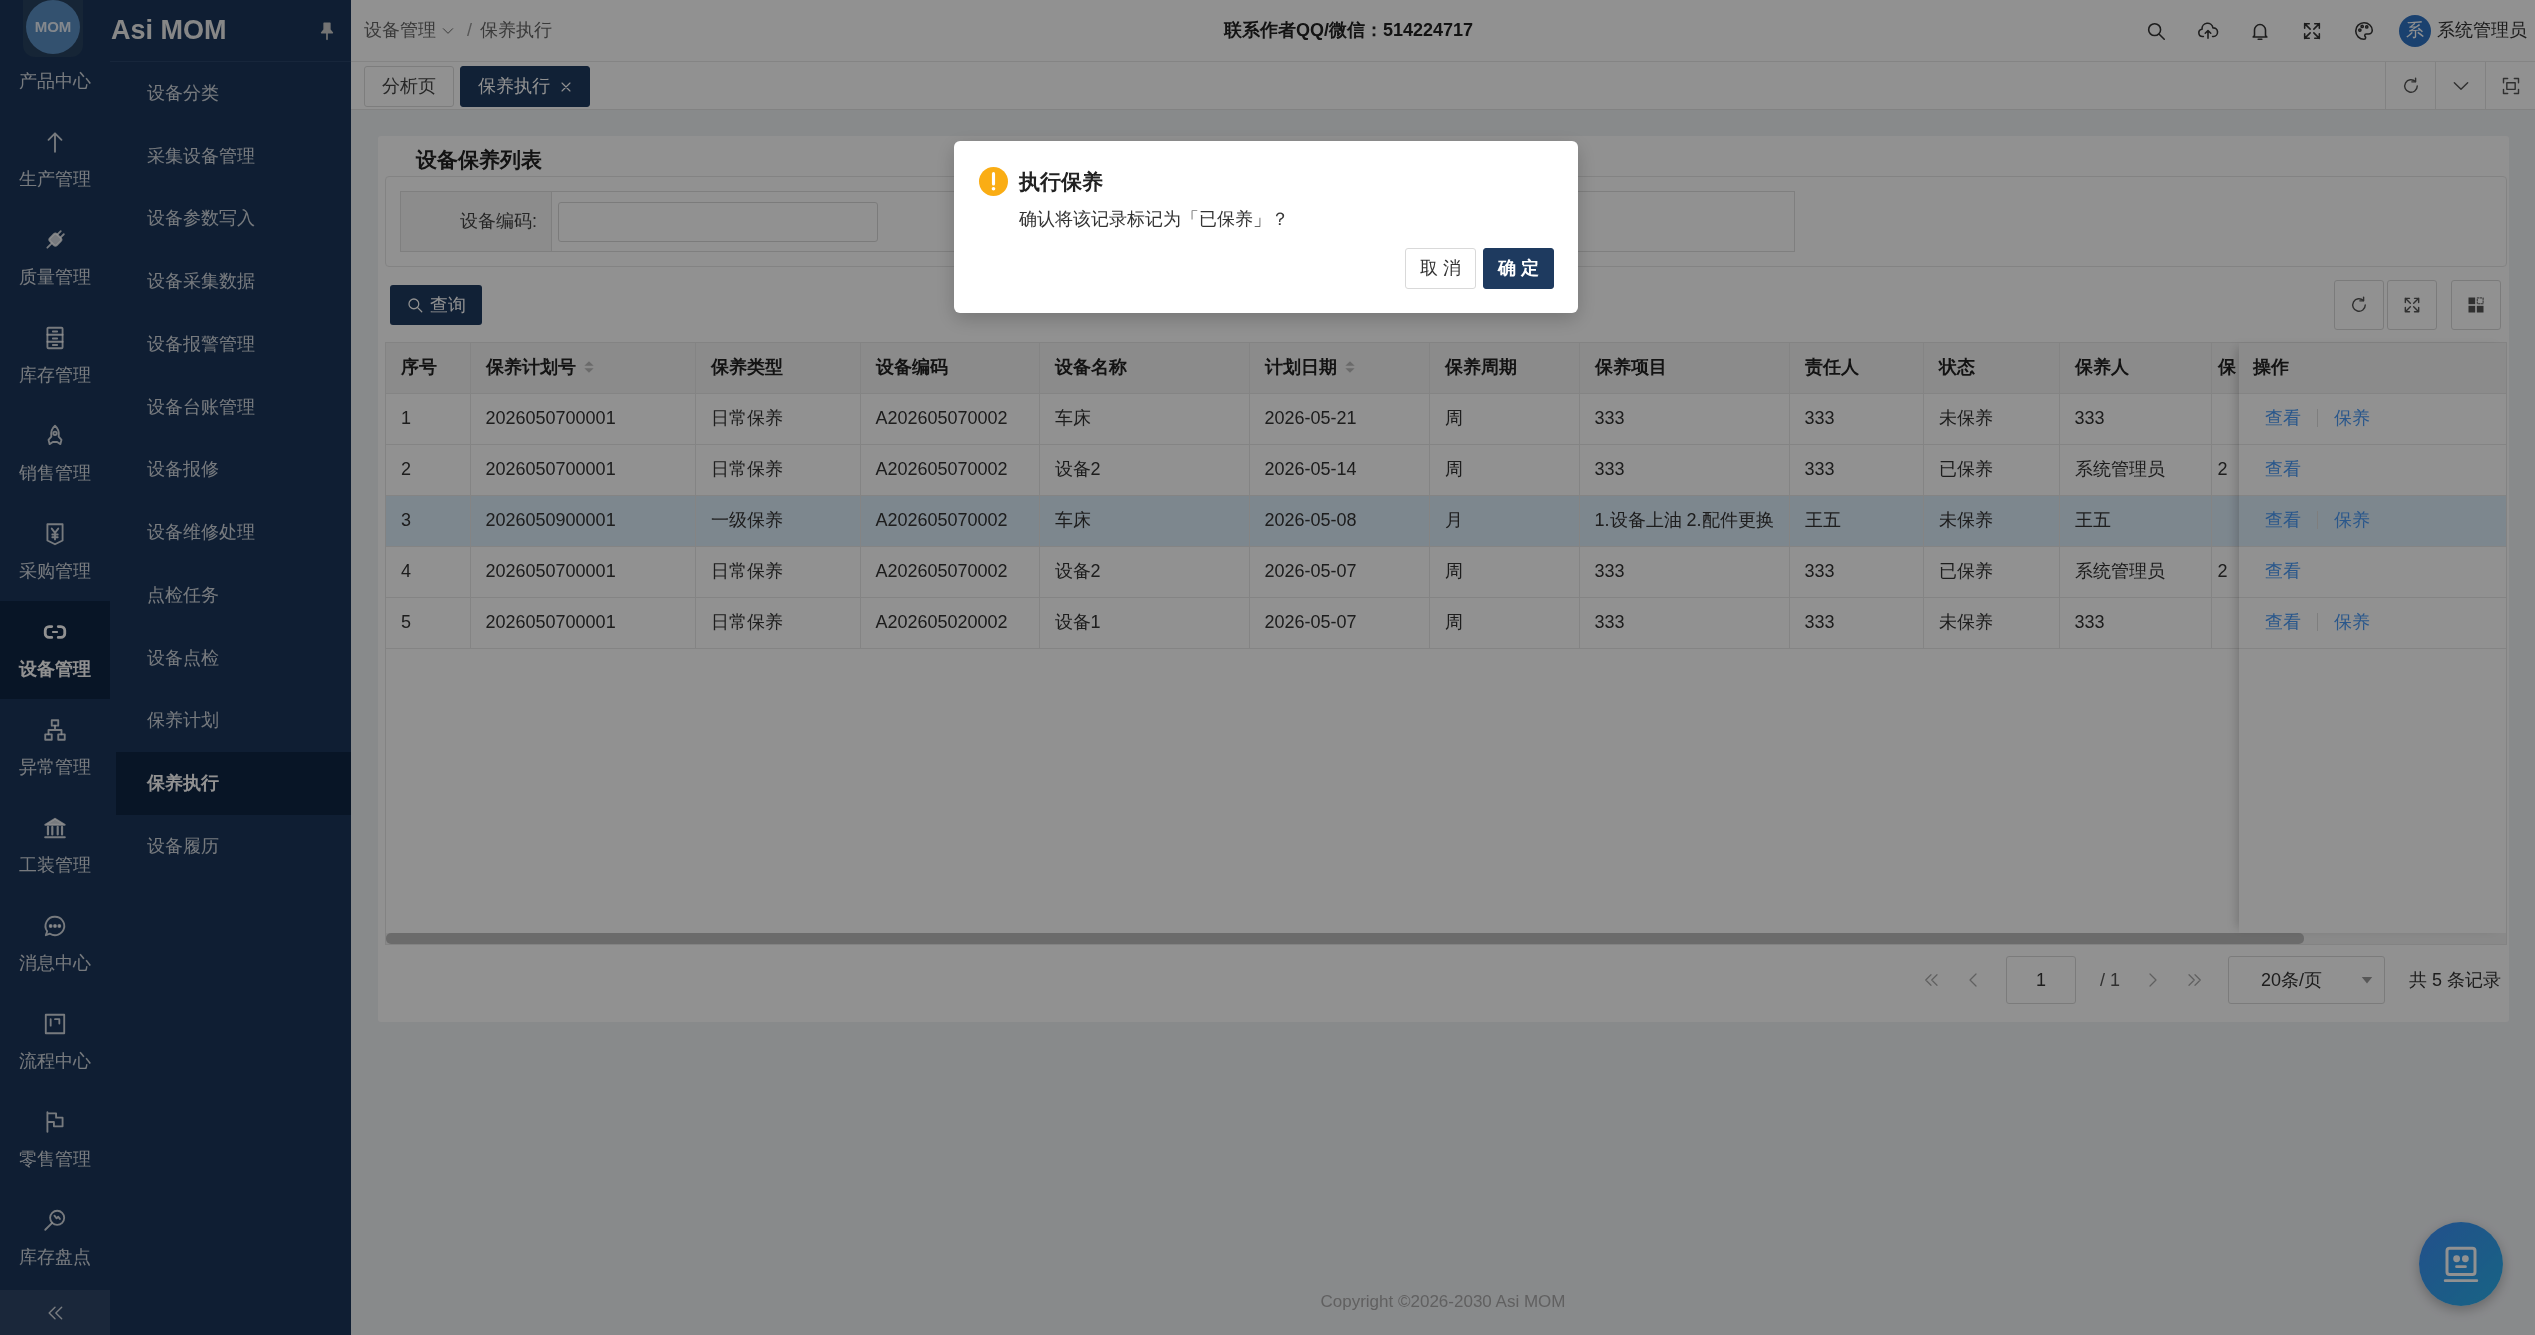 The height and width of the screenshot is (1335, 2535). I want to click on table-cell: 王五, so click(2135, 520).